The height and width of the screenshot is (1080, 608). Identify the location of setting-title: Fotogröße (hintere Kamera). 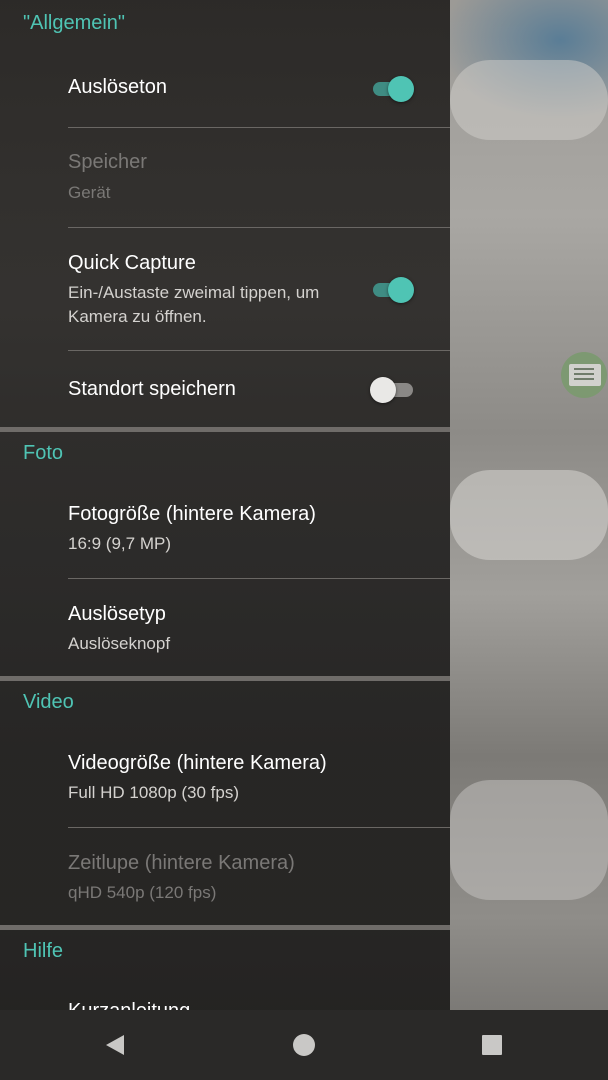
(192, 514).